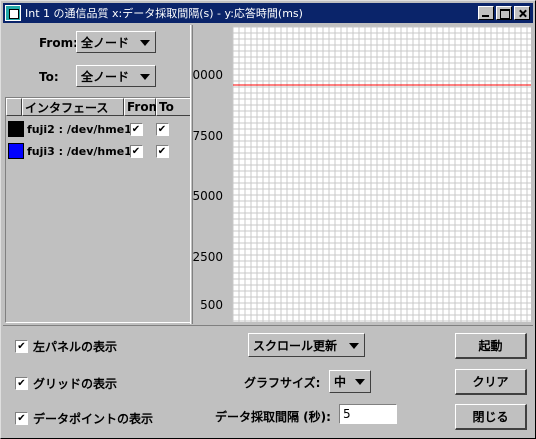 This screenshot has height=439, width=536. I want to click on left-panel-toggle: ✔ 左パネルの表示, so click(66, 346).